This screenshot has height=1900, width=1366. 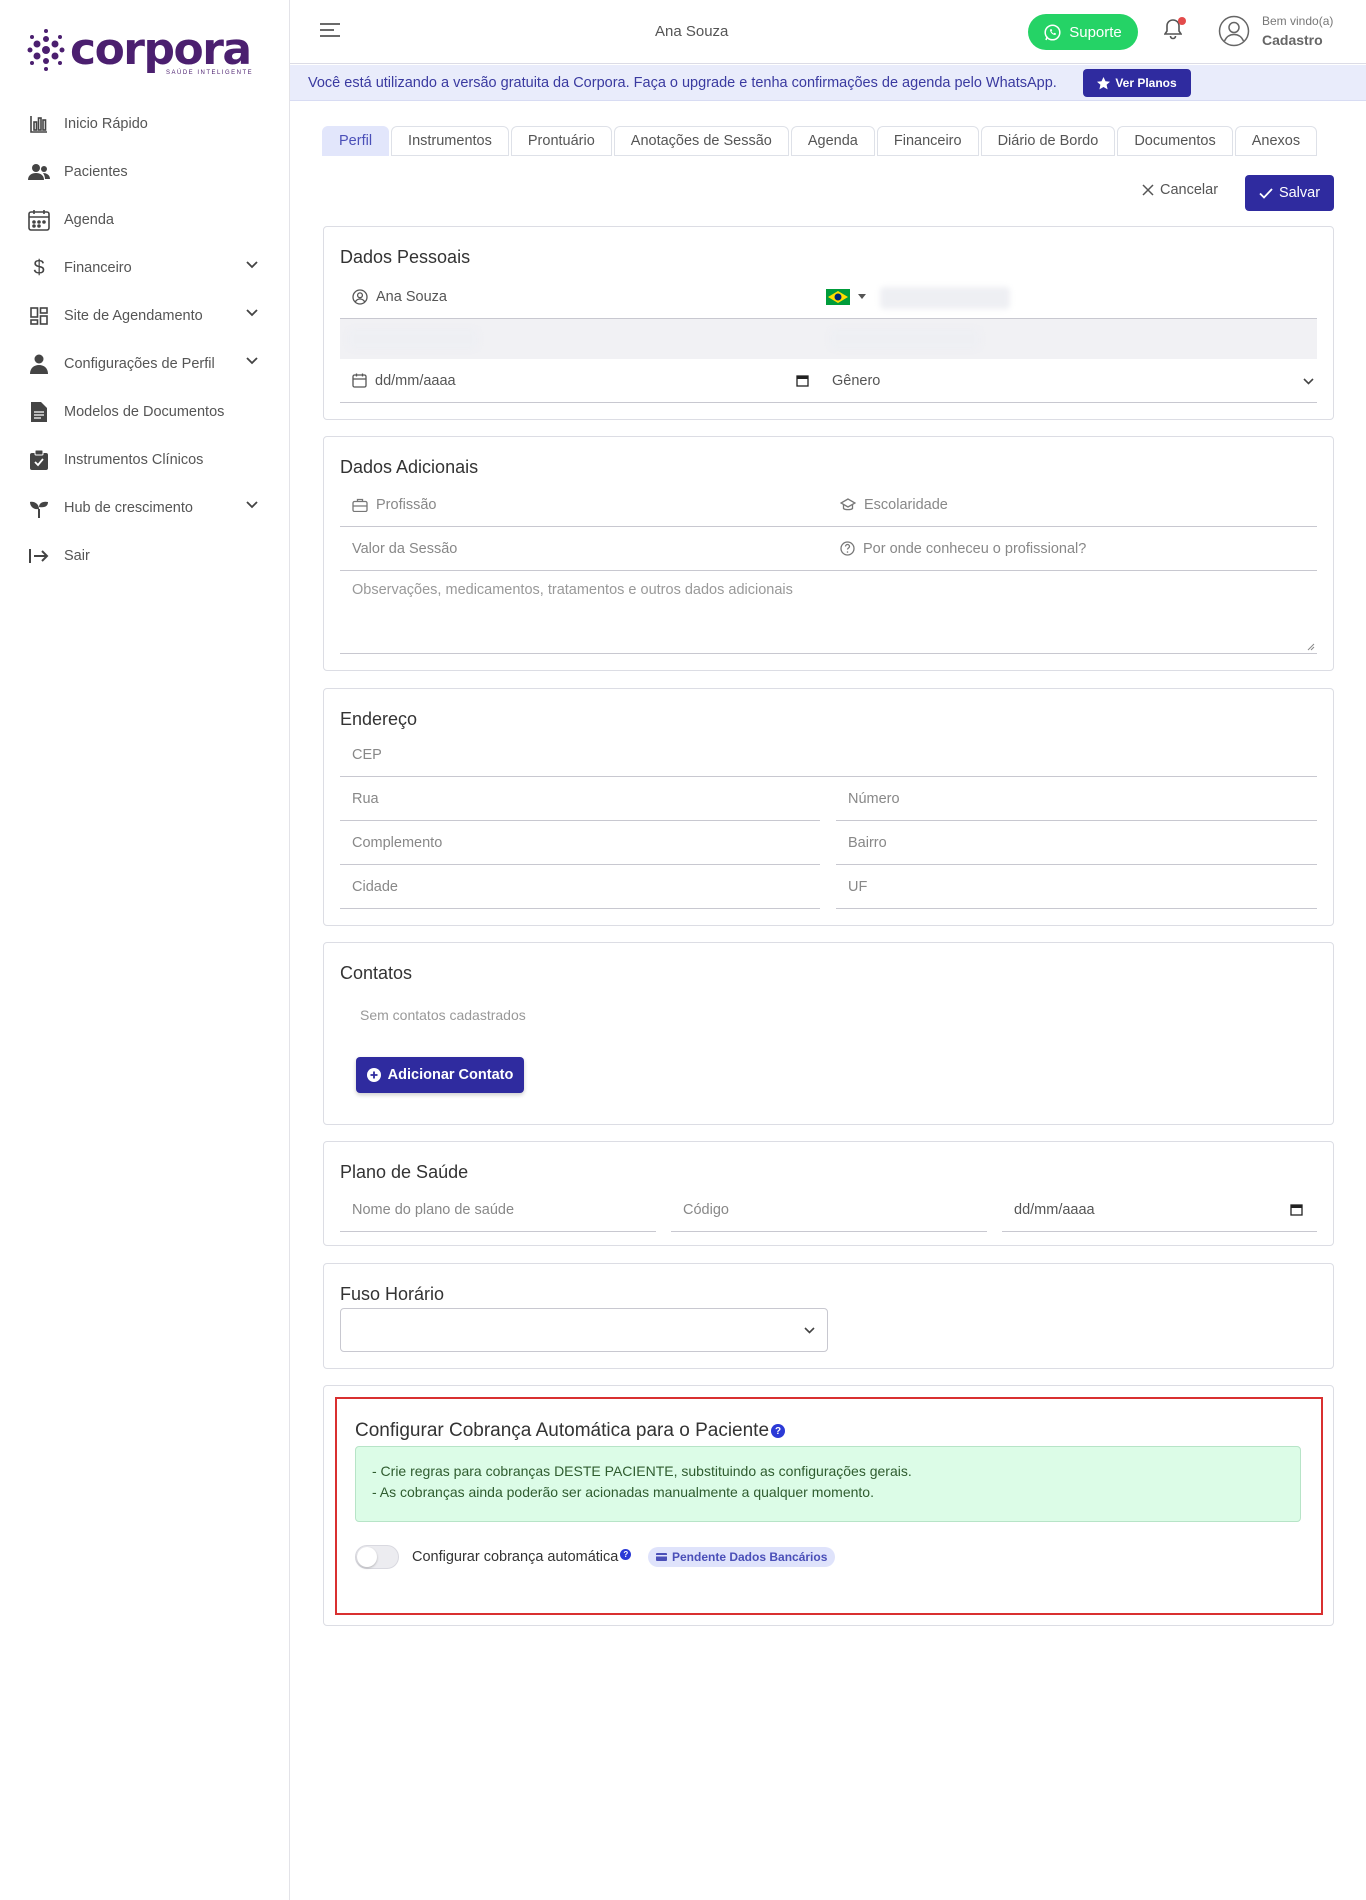 I want to click on plano-nome-placeholder: Nome do plano de saúde, so click(x=433, y=1209).